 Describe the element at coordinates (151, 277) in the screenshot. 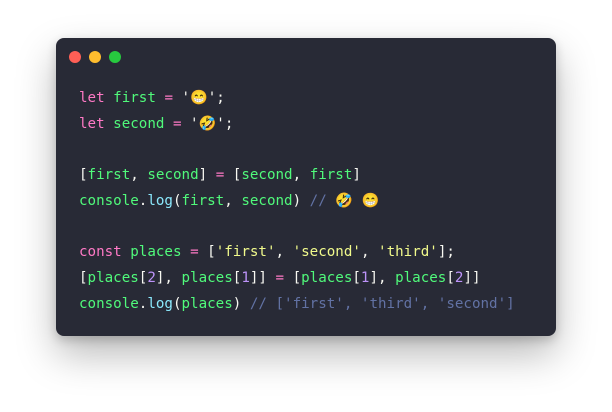

I see `code-token-num: 2` at that location.